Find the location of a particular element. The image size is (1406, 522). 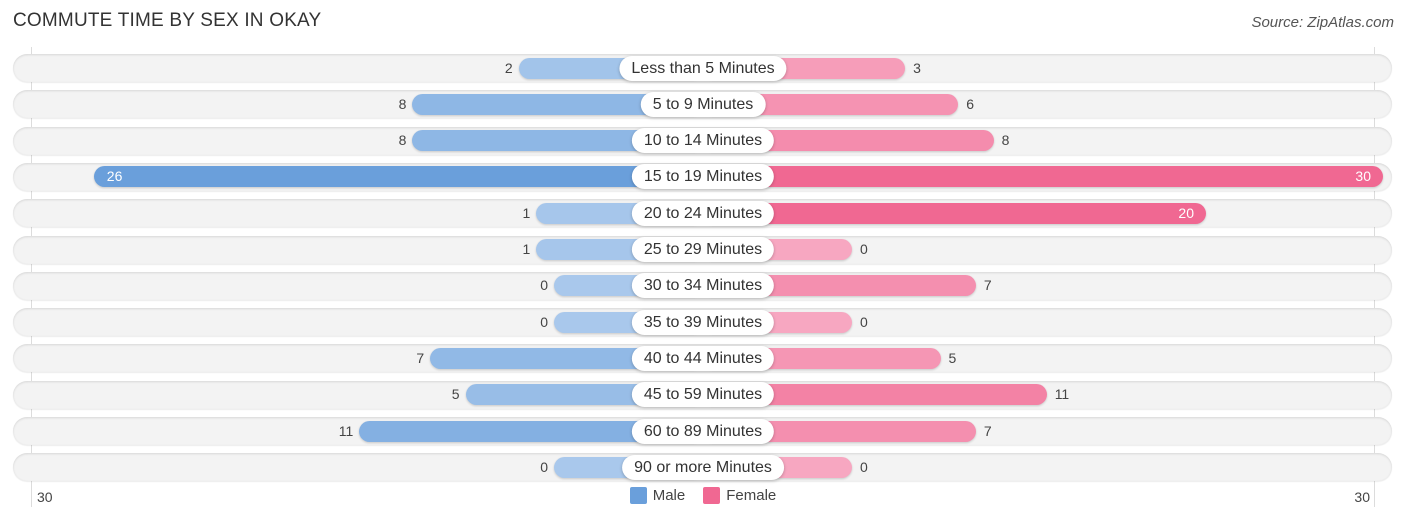

category-label: 30 to 34 Minutes is located at coordinates (703, 286).